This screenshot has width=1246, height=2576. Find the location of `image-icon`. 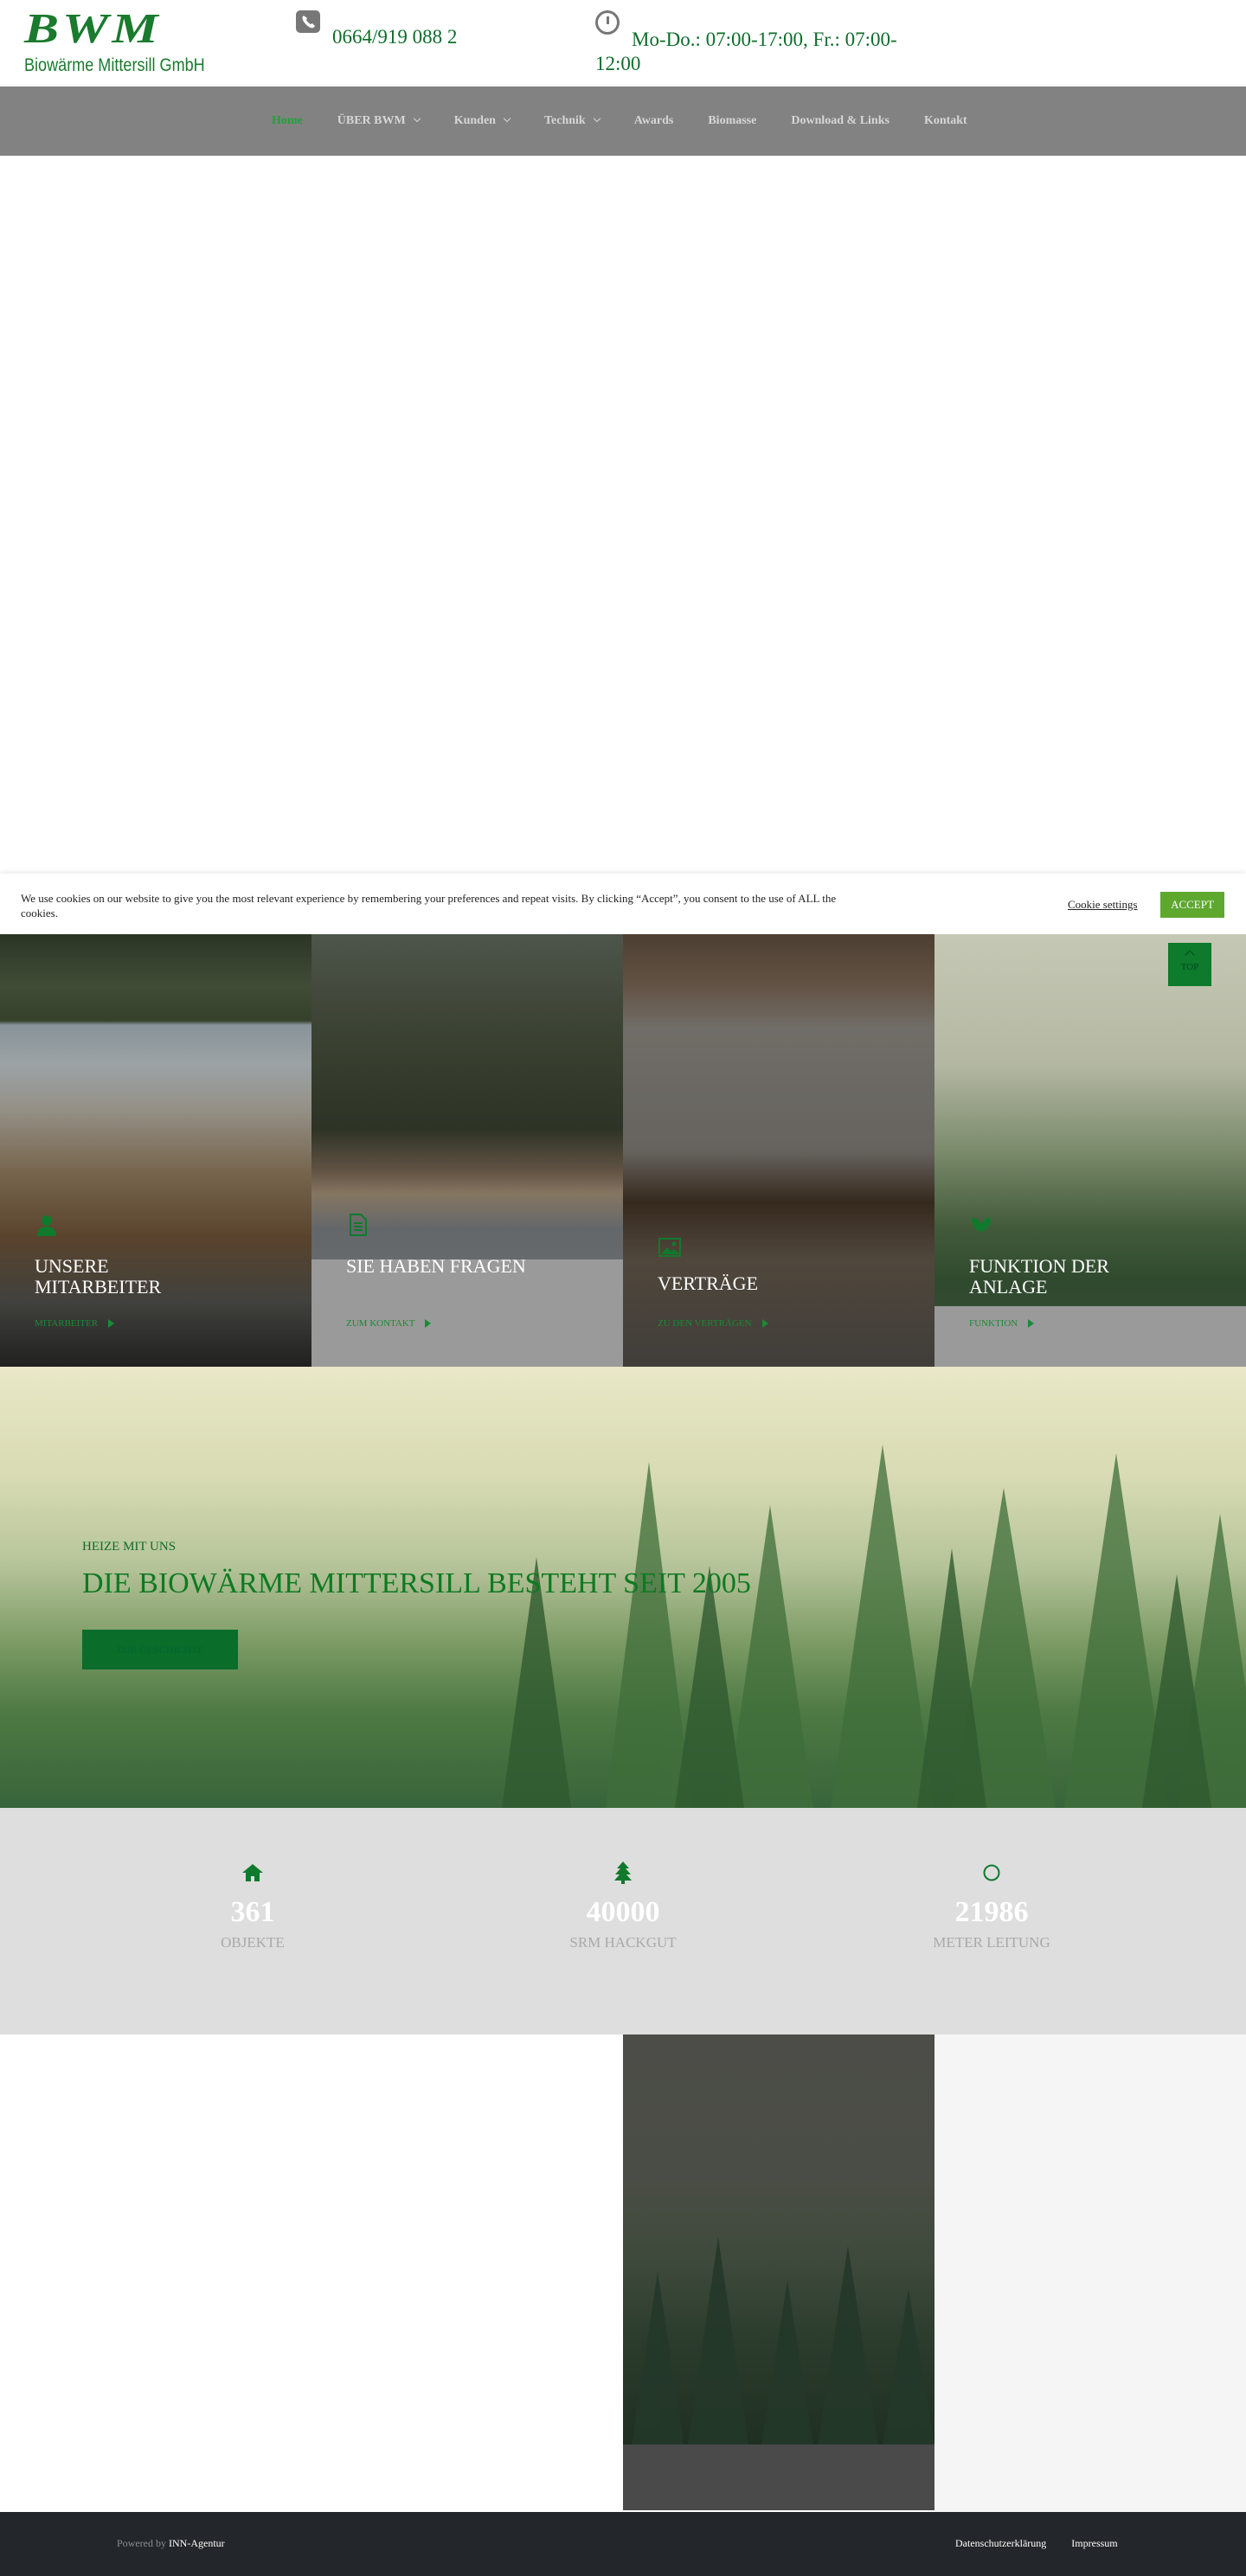

image-icon is located at coordinates (669, 1247).